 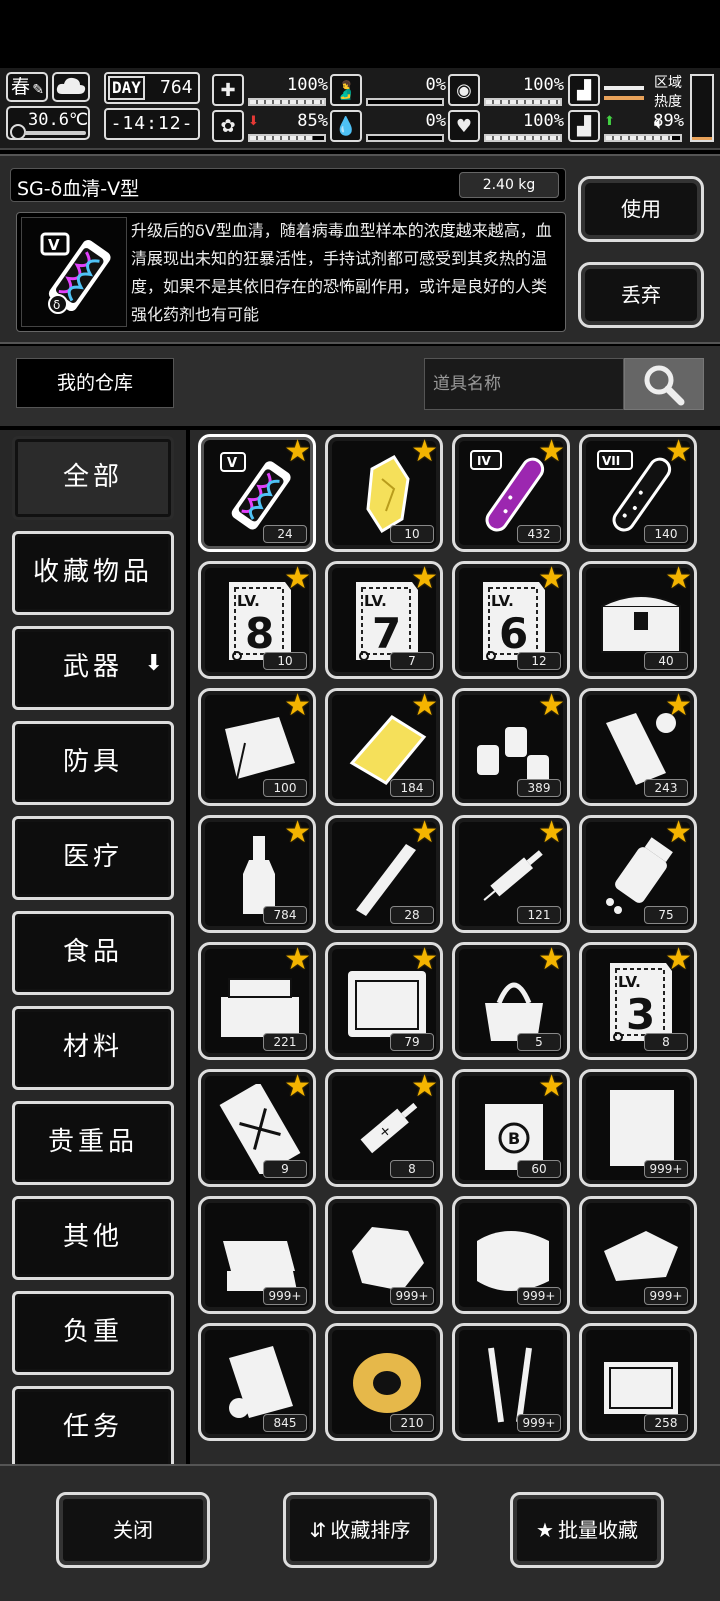 I want to click on use-button: 使用, so click(x=641, y=209).